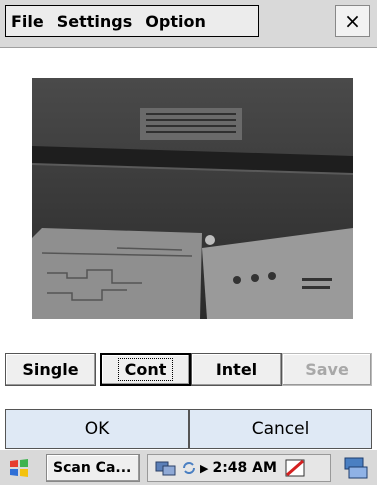  I want to click on cancel-button: Cancel, so click(280, 429).